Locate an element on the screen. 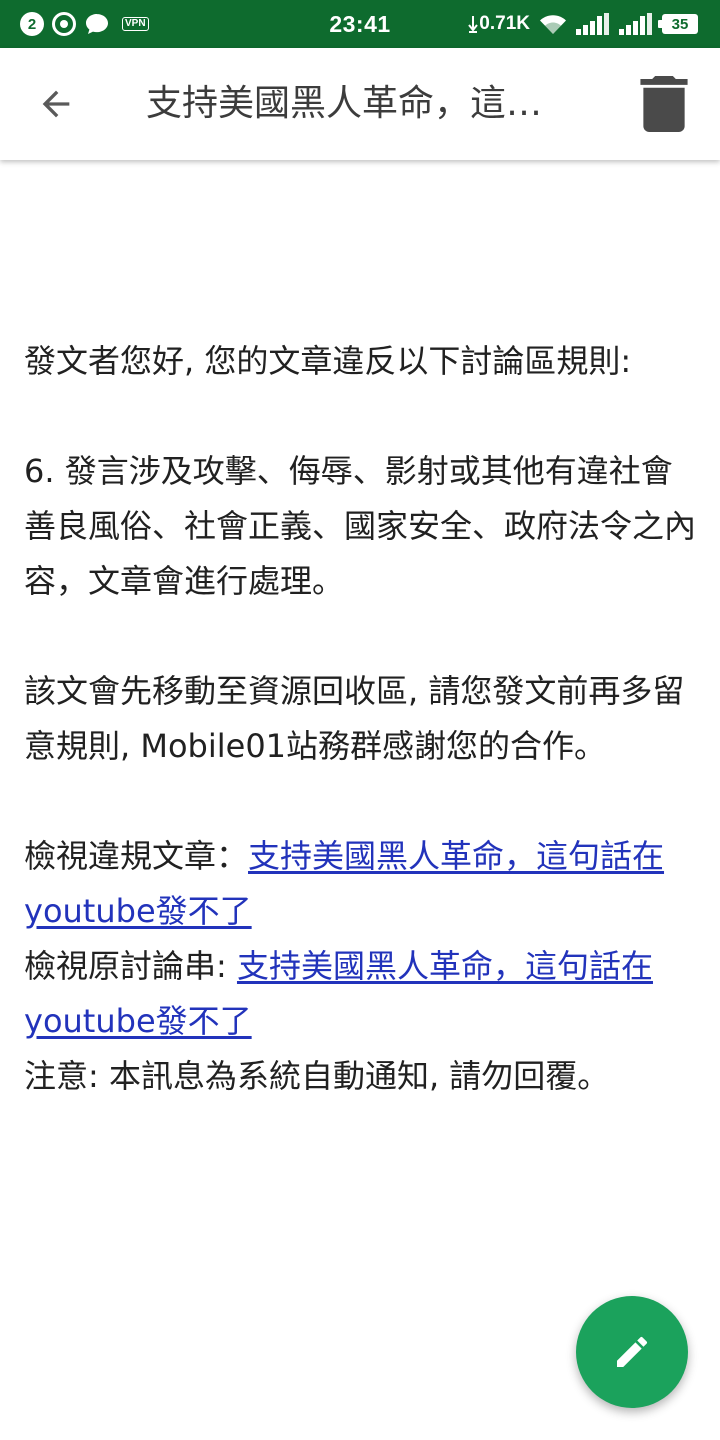 The height and width of the screenshot is (1440, 720). network-speed: 0.71K is located at coordinates (504, 23).